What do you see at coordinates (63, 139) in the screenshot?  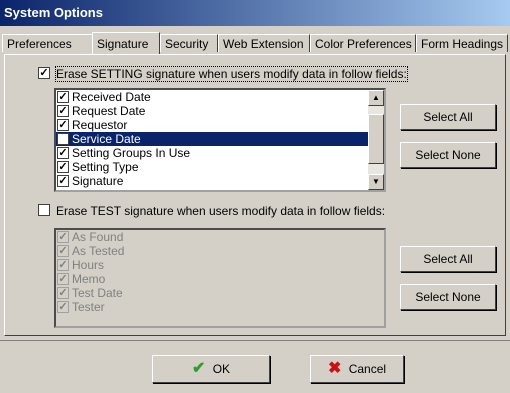 I see `item-checkbox` at bounding box center [63, 139].